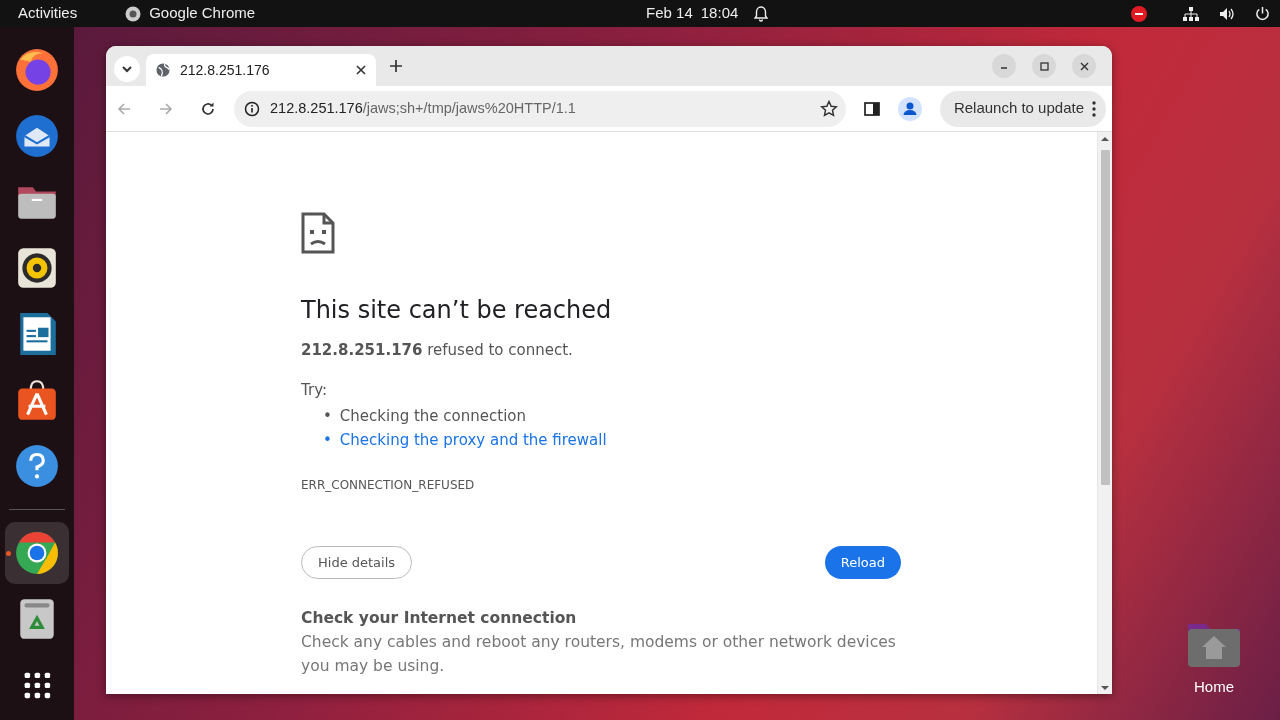 The height and width of the screenshot is (720, 1280). I want to click on new-tab-icon, so click(396, 66).